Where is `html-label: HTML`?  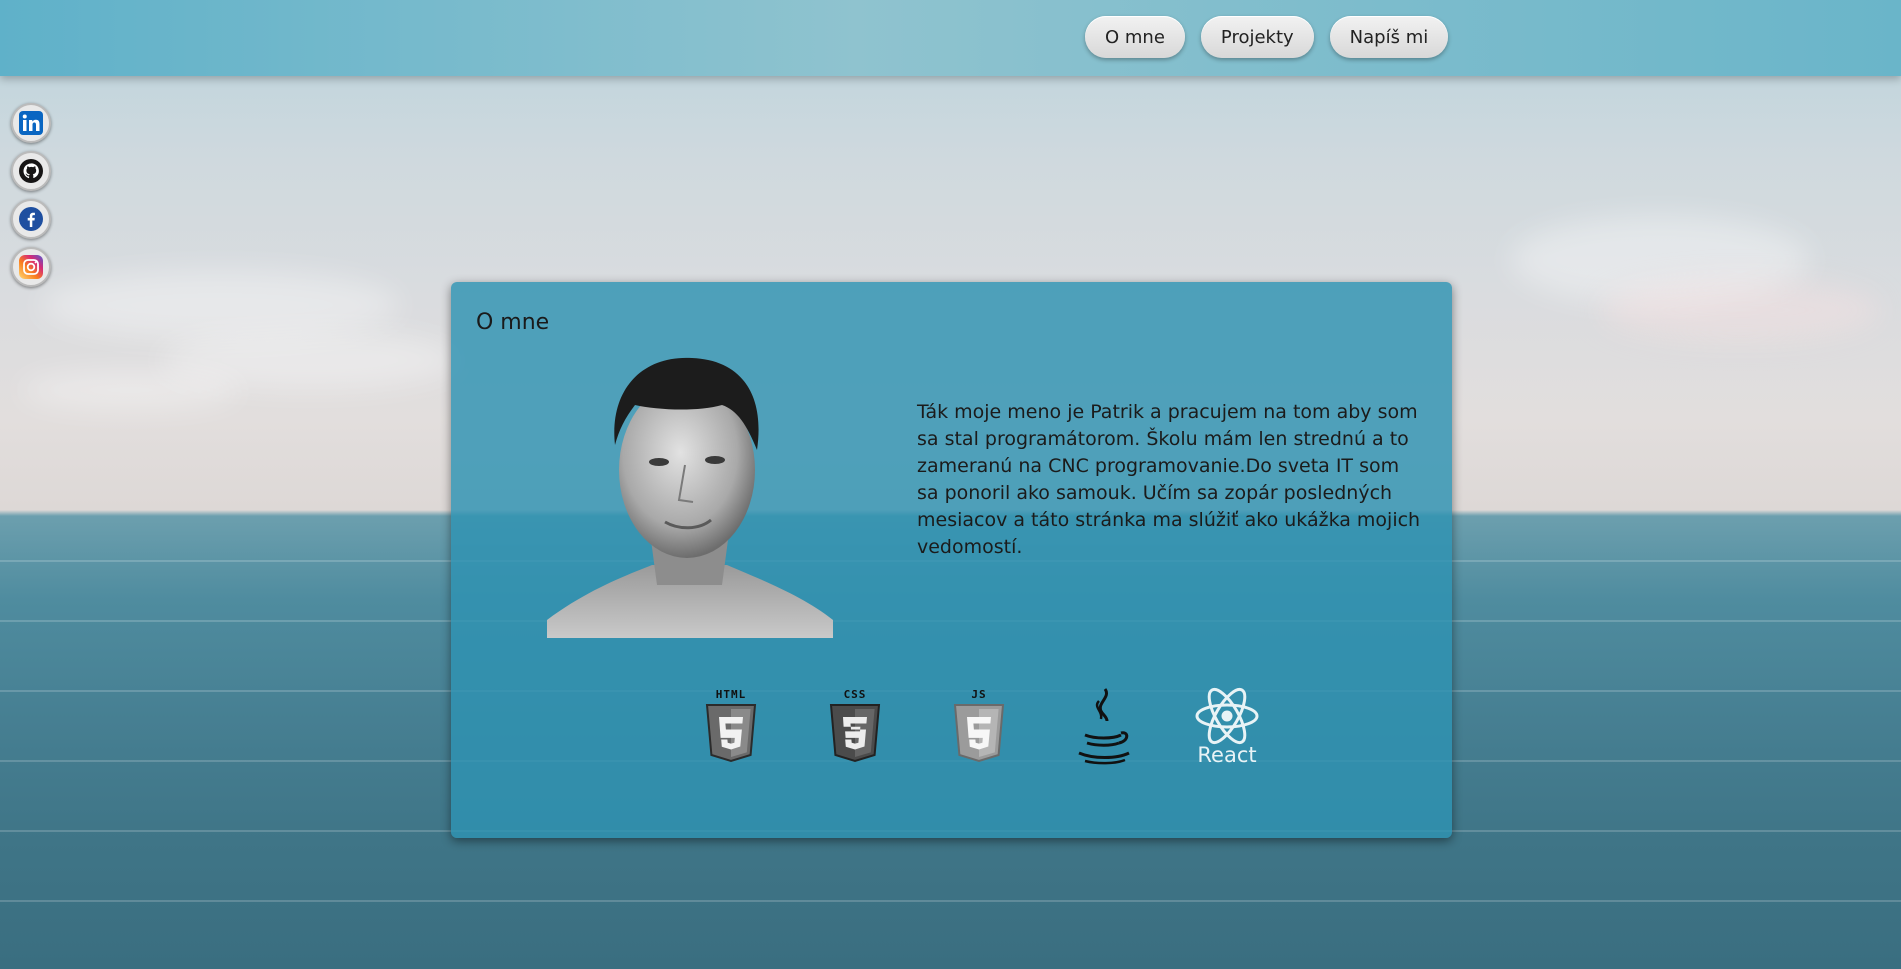
html-label: HTML is located at coordinates (731, 694).